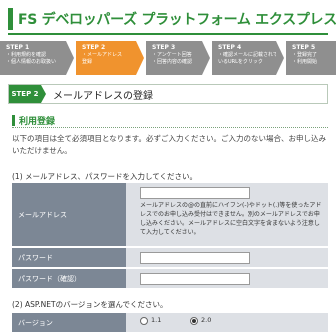 The image size is (336, 336). I want to click on step-4-line-1: ・確認メールに記載されて, so click(247, 55).